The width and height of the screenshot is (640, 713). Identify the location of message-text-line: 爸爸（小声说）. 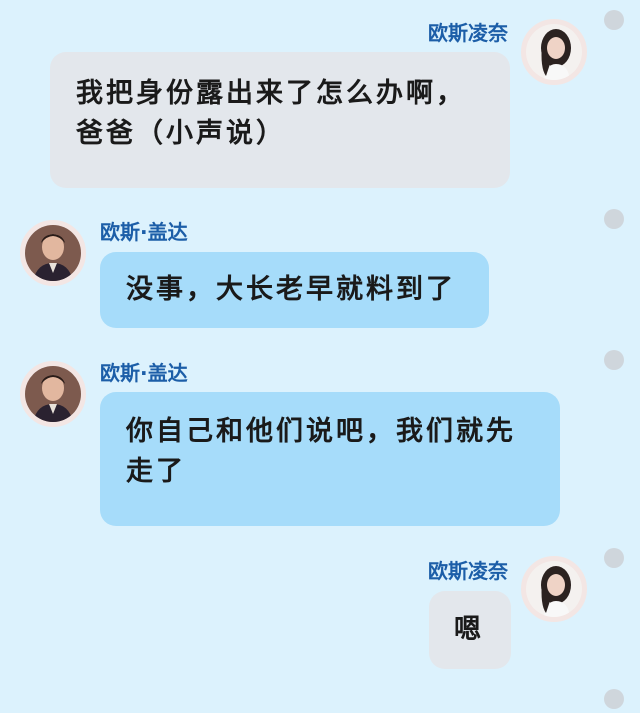
(181, 133).